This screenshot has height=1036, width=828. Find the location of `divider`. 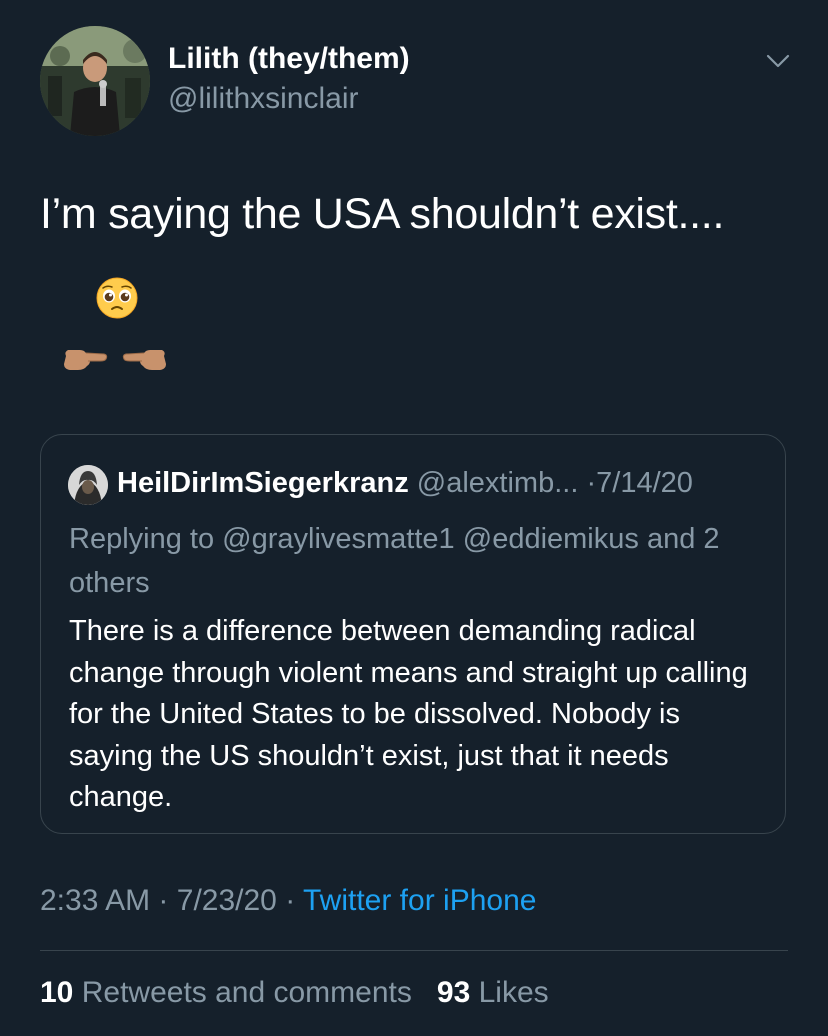

divider is located at coordinates (414, 950).